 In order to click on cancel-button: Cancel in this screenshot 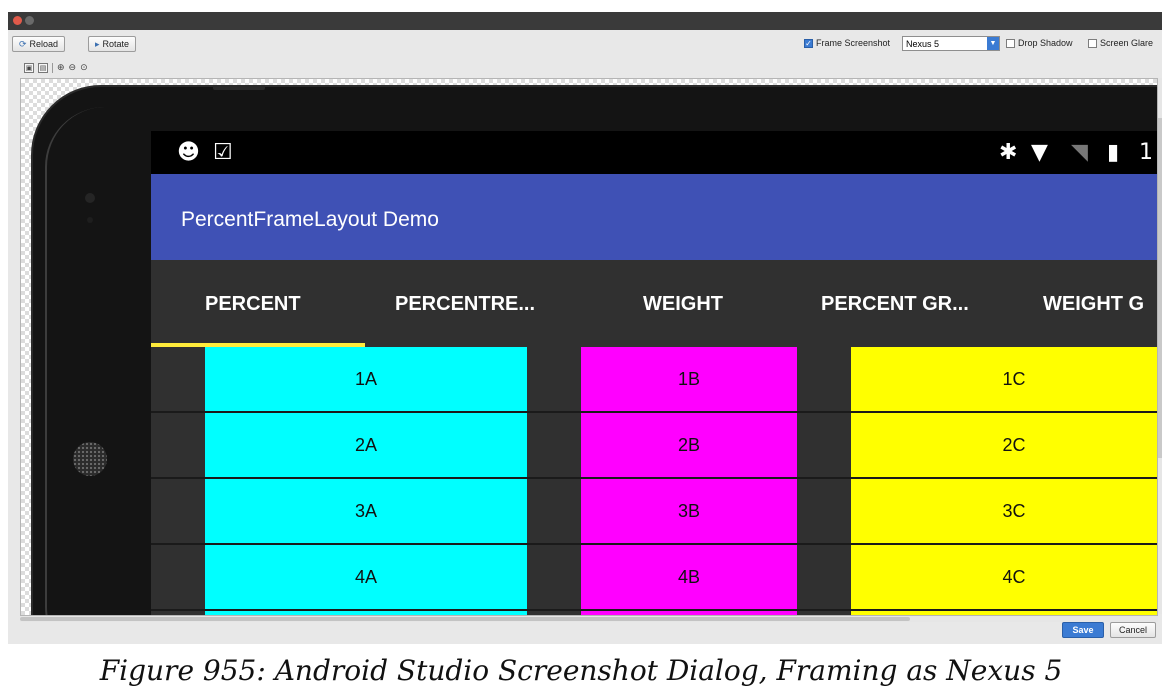, I will do `click(1133, 630)`.